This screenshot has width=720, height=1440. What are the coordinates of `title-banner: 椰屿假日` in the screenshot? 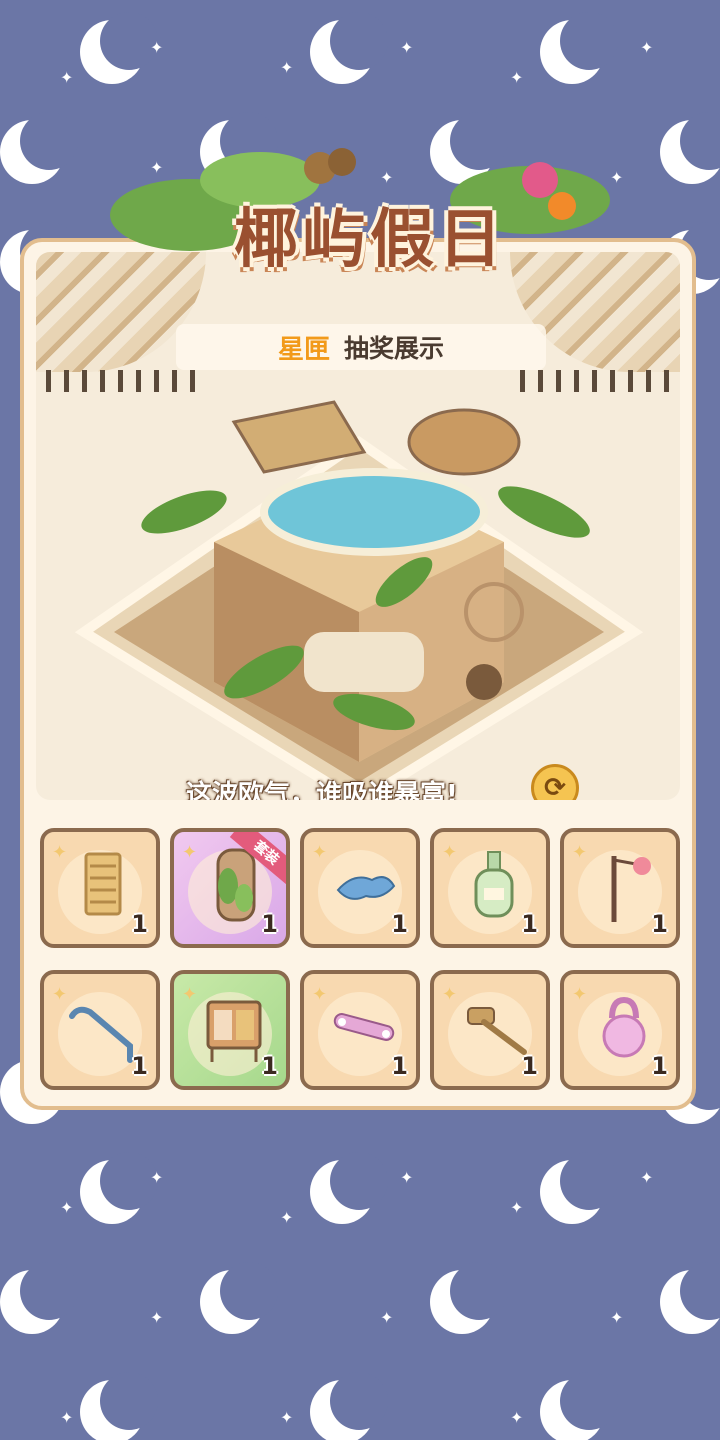 It's located at (360, 205).